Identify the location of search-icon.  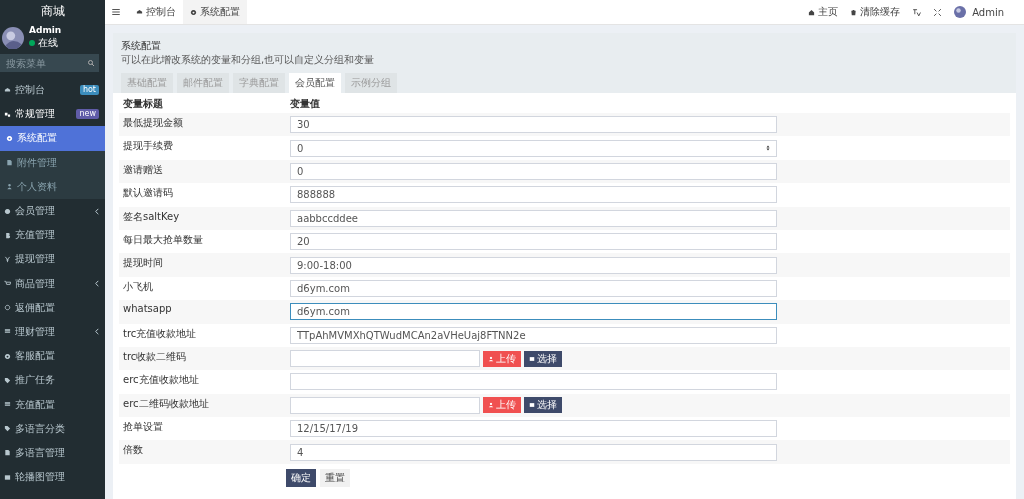
(91, 63).